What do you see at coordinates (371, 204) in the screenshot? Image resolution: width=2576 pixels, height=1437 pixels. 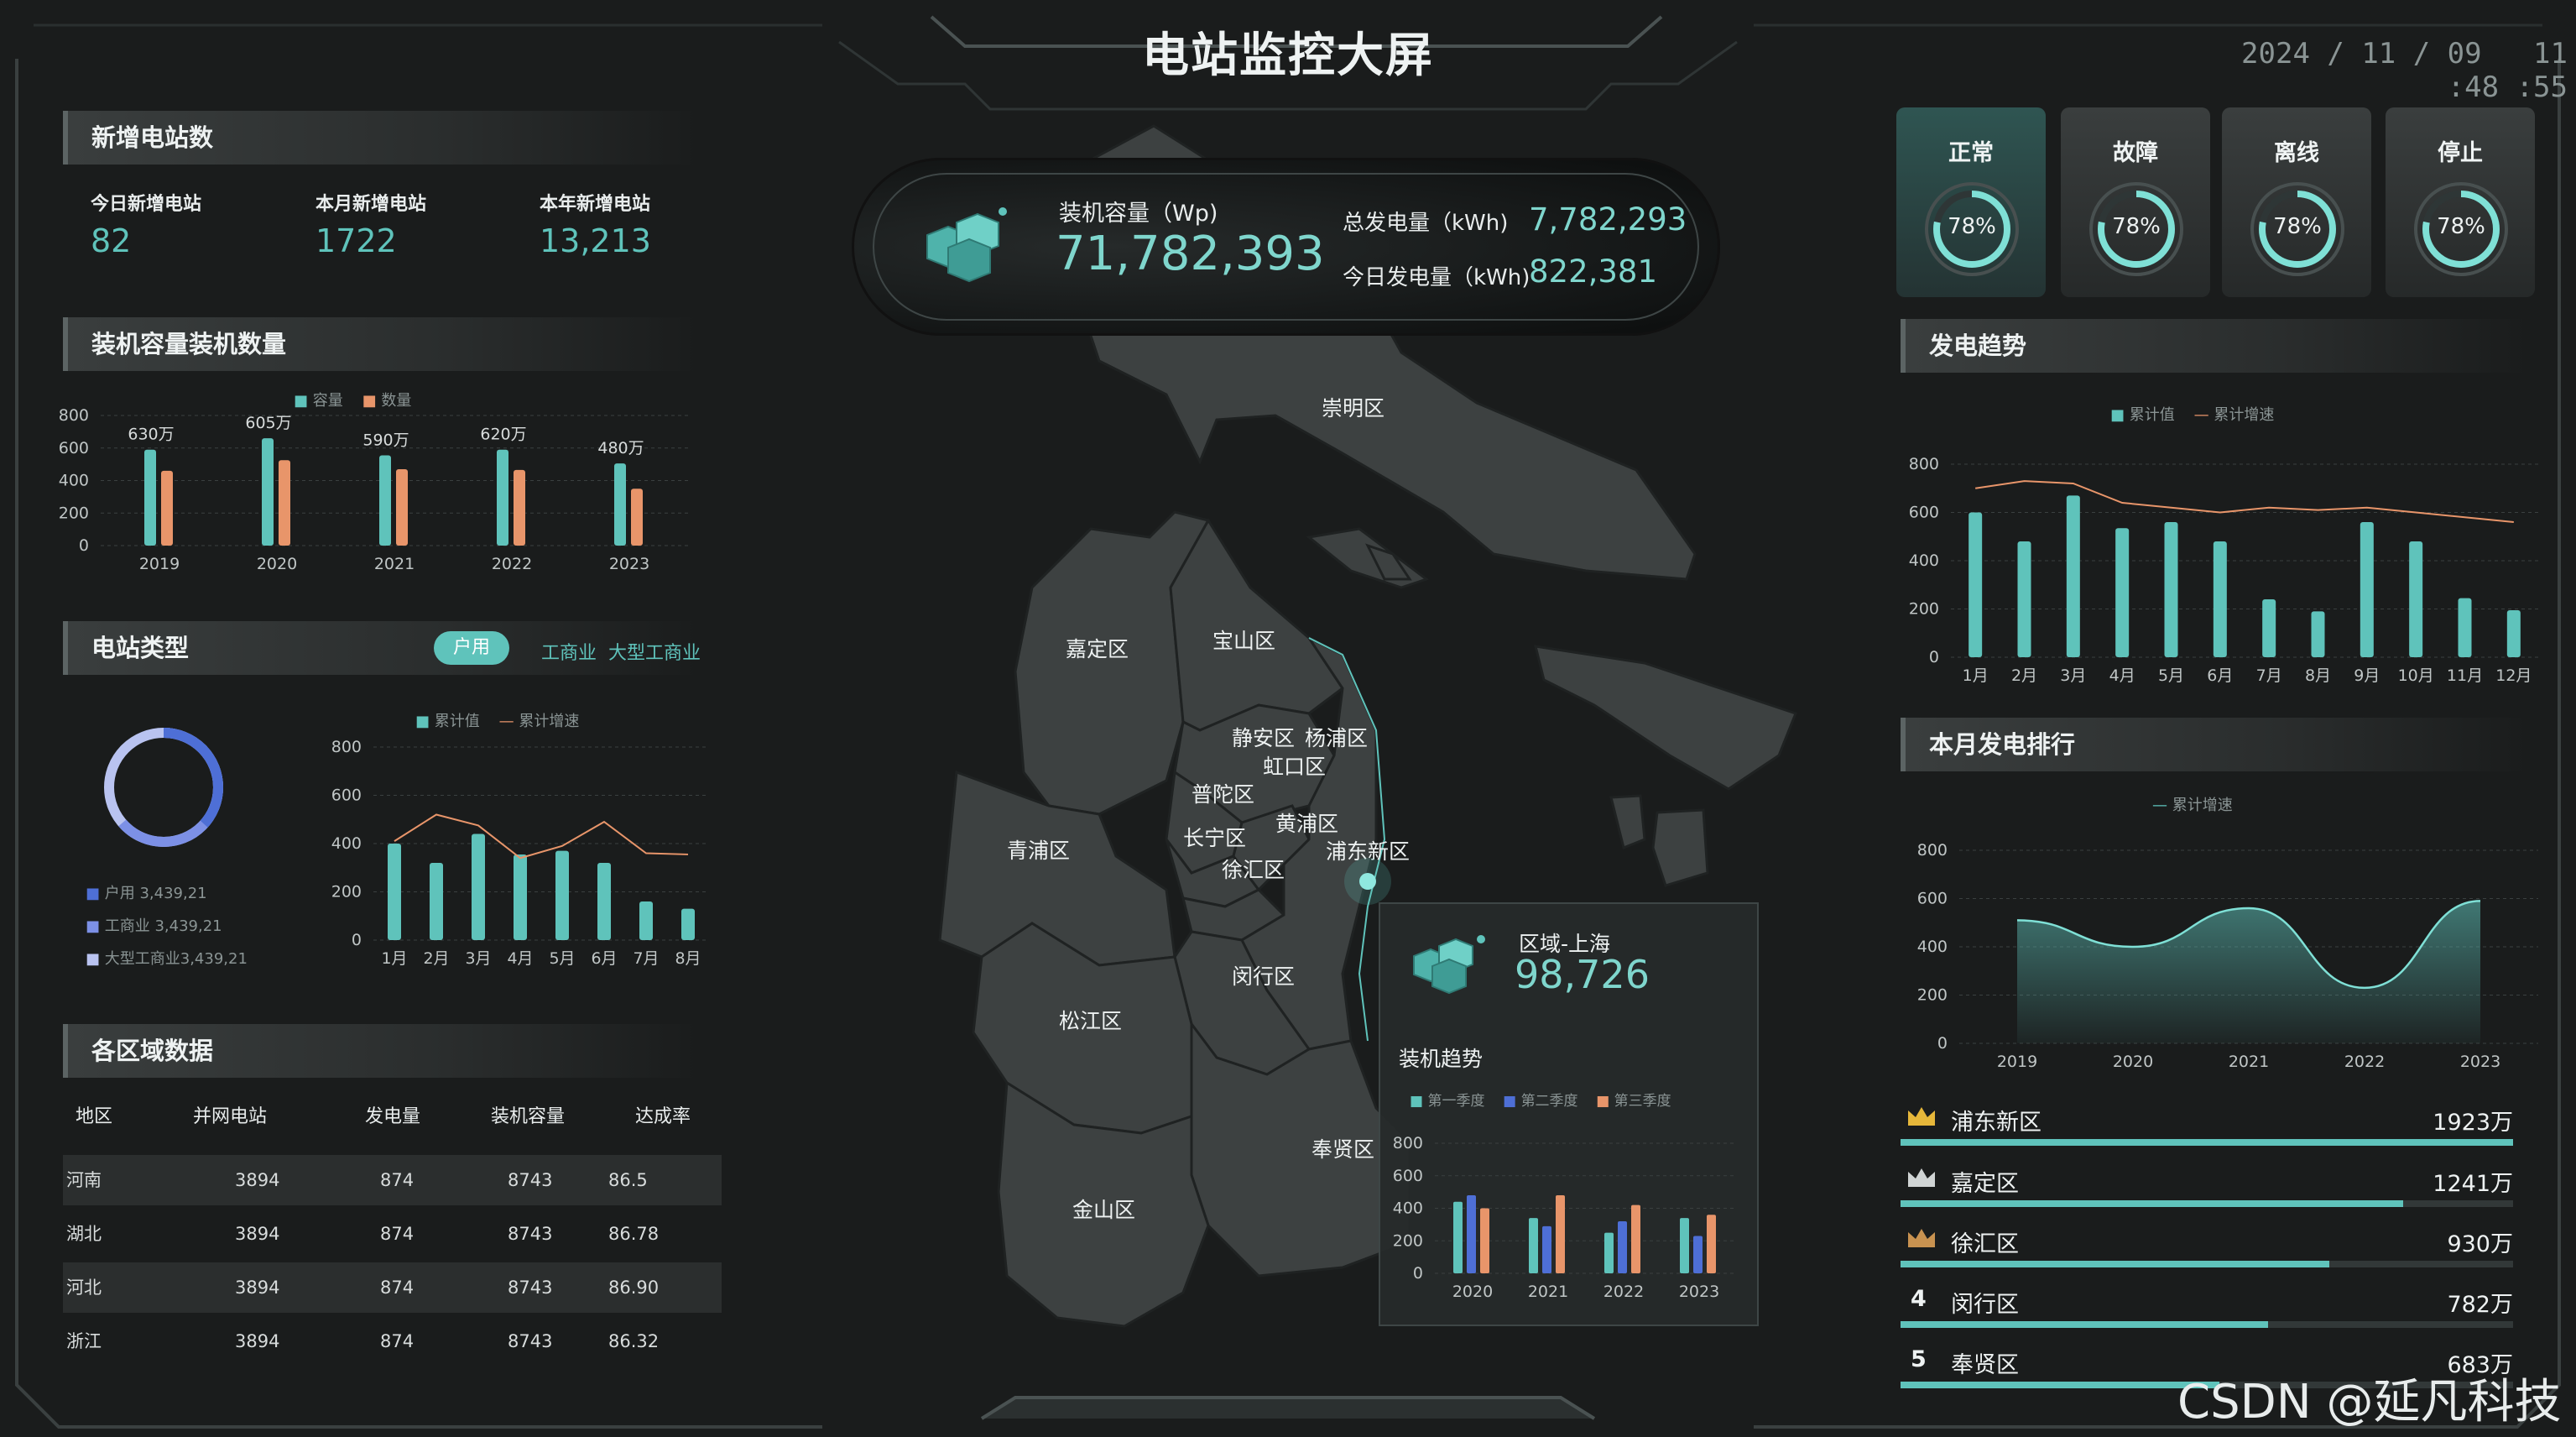 I see `stat-month-label: 本月新增电站` at bounding box center [371, 204].